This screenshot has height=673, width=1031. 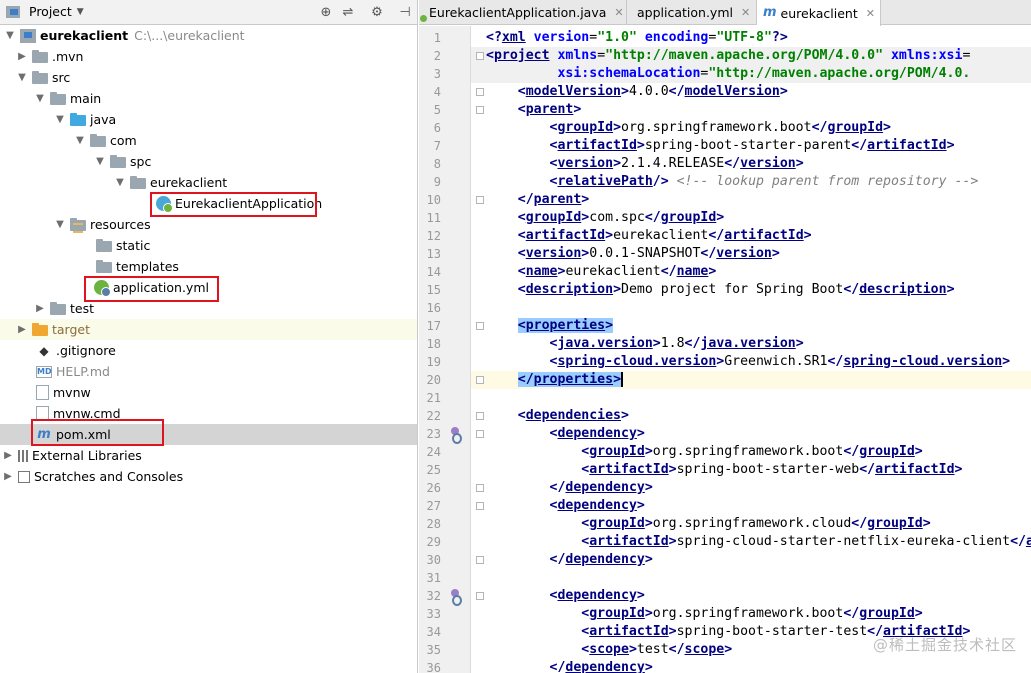 What do you see at coordinates (208, 182) in the screenshot?
I see `tree-item-eurekaclient-package: ▼ eurekaclient` at bounding box center [208, 182].